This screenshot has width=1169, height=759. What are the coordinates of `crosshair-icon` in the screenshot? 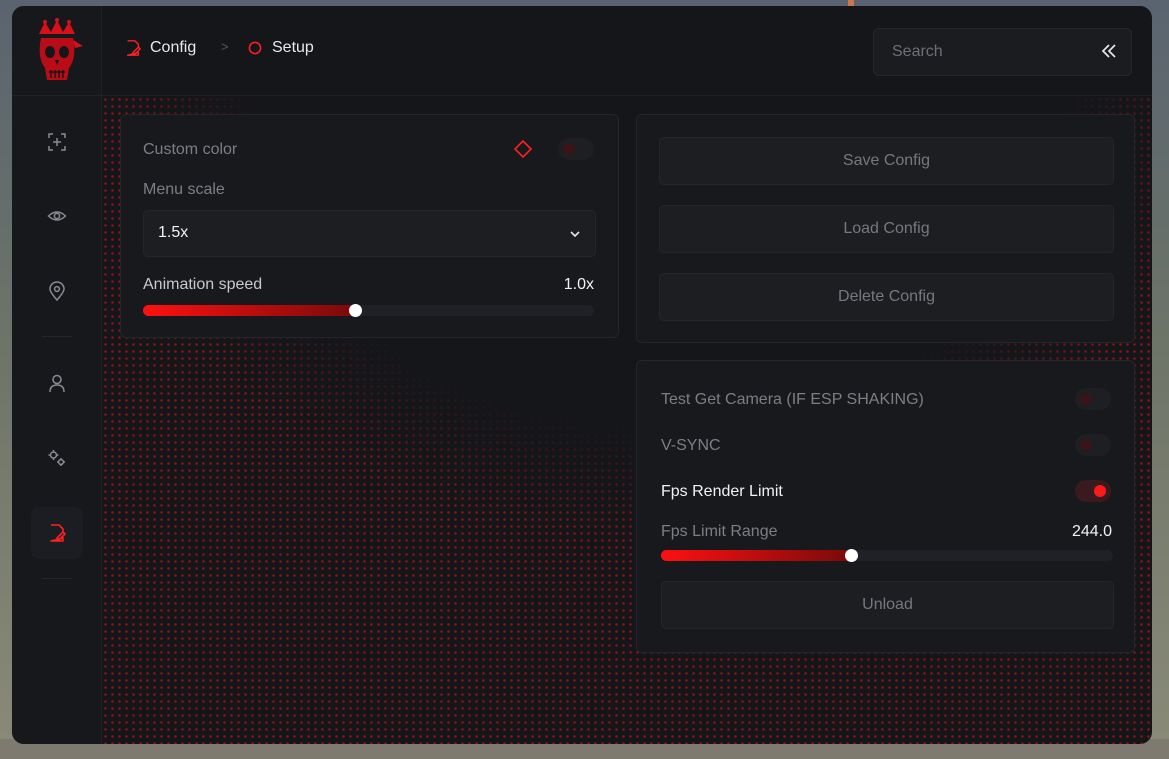 It's located at (57, 142).